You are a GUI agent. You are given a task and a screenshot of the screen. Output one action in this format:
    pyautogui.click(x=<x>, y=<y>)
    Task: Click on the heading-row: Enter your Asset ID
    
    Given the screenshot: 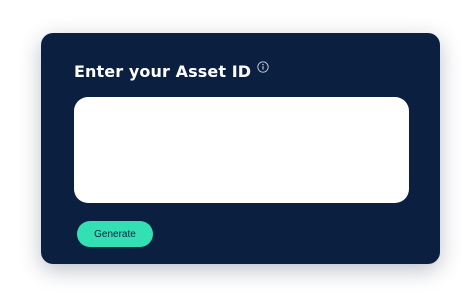 What is the action you would take?
    pyautogui.click(x=171, y=72)
    